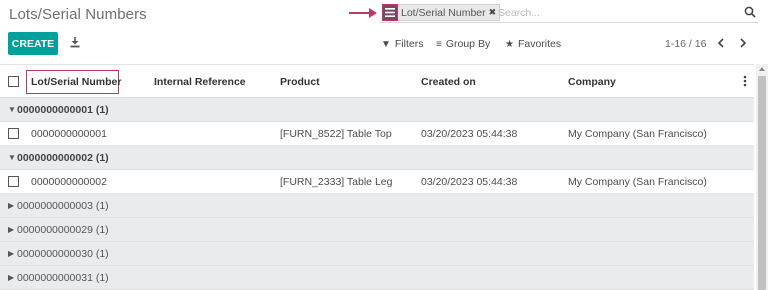 The image size is (768, 290). Describe the element at coordinates (762, 183) in the screenshot. I see `scrollbar-thumb` at that location.